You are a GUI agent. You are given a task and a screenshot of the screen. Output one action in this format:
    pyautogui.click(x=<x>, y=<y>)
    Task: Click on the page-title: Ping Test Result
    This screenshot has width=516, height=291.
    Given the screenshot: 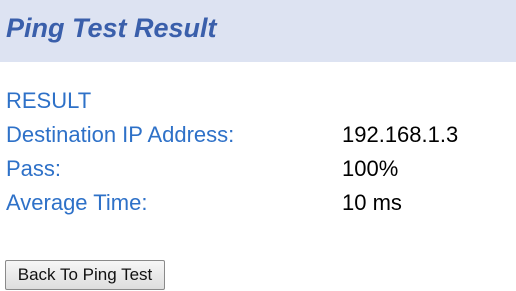 What is the action you would take?
    pyautogui.click(x=111, y=28)
    